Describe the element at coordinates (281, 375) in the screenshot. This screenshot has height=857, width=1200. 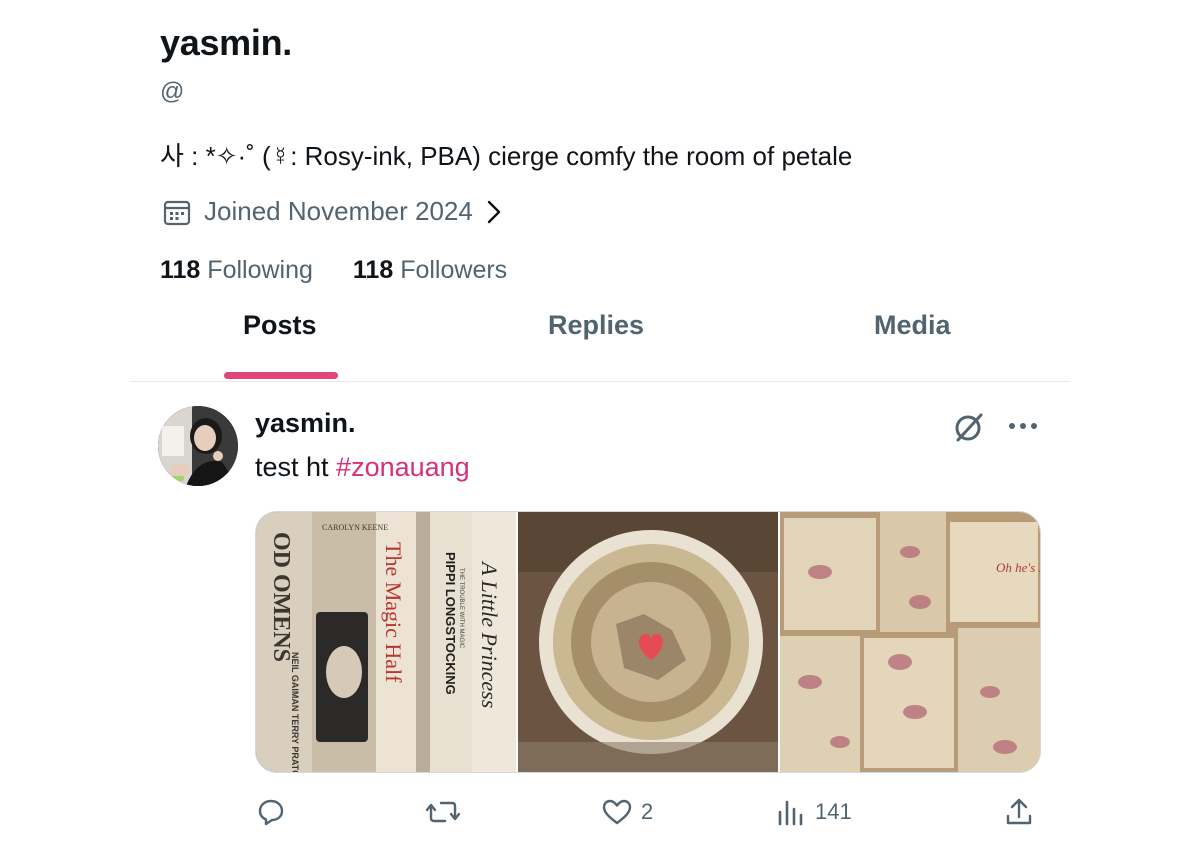
I see `active-tab-indicator` at that location.